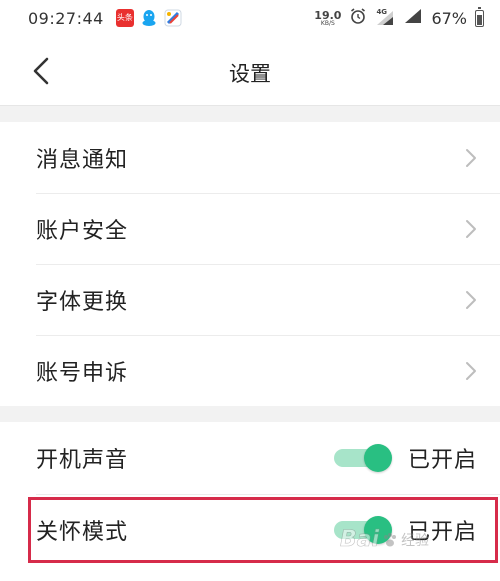 The width and height of the screenshot is (500, 581). What do you see at coordinates (358, 18) in the screenshot?
I see `alarm-icon` at bounding box center [358, 18].